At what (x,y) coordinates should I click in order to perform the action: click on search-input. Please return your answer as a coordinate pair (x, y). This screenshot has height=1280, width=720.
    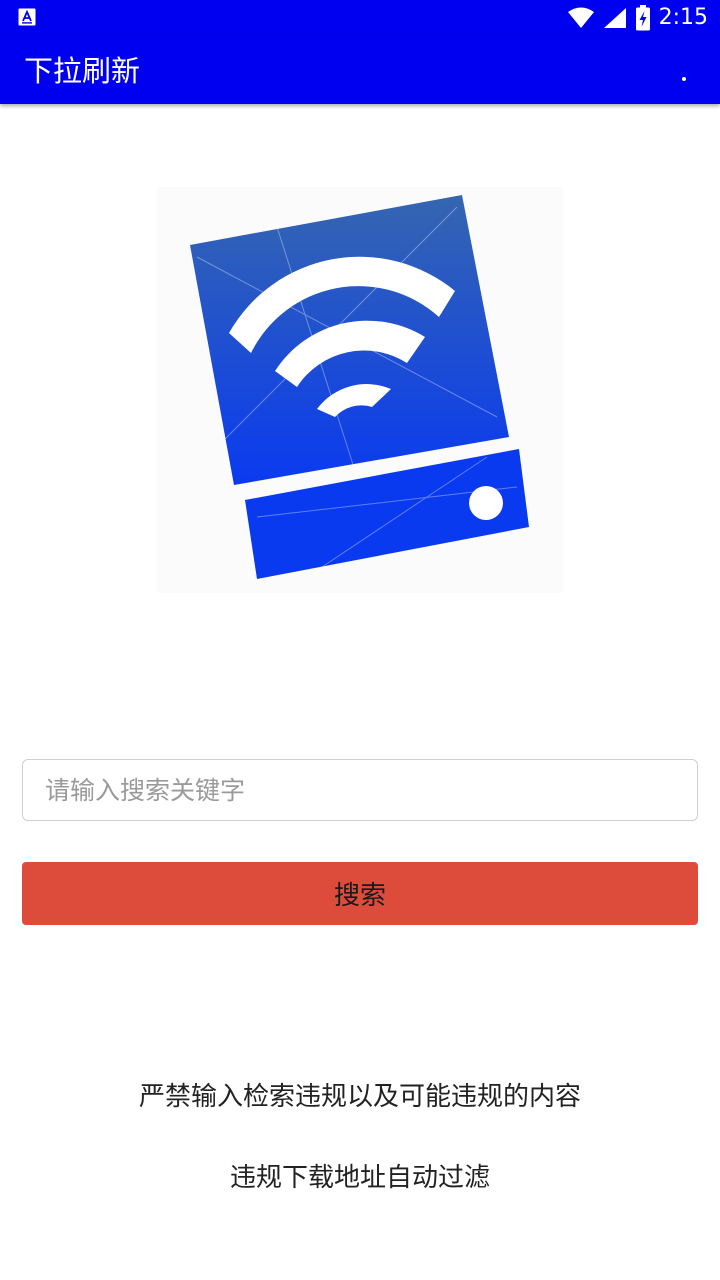
    Looking at the image, I should click on (360, 790).